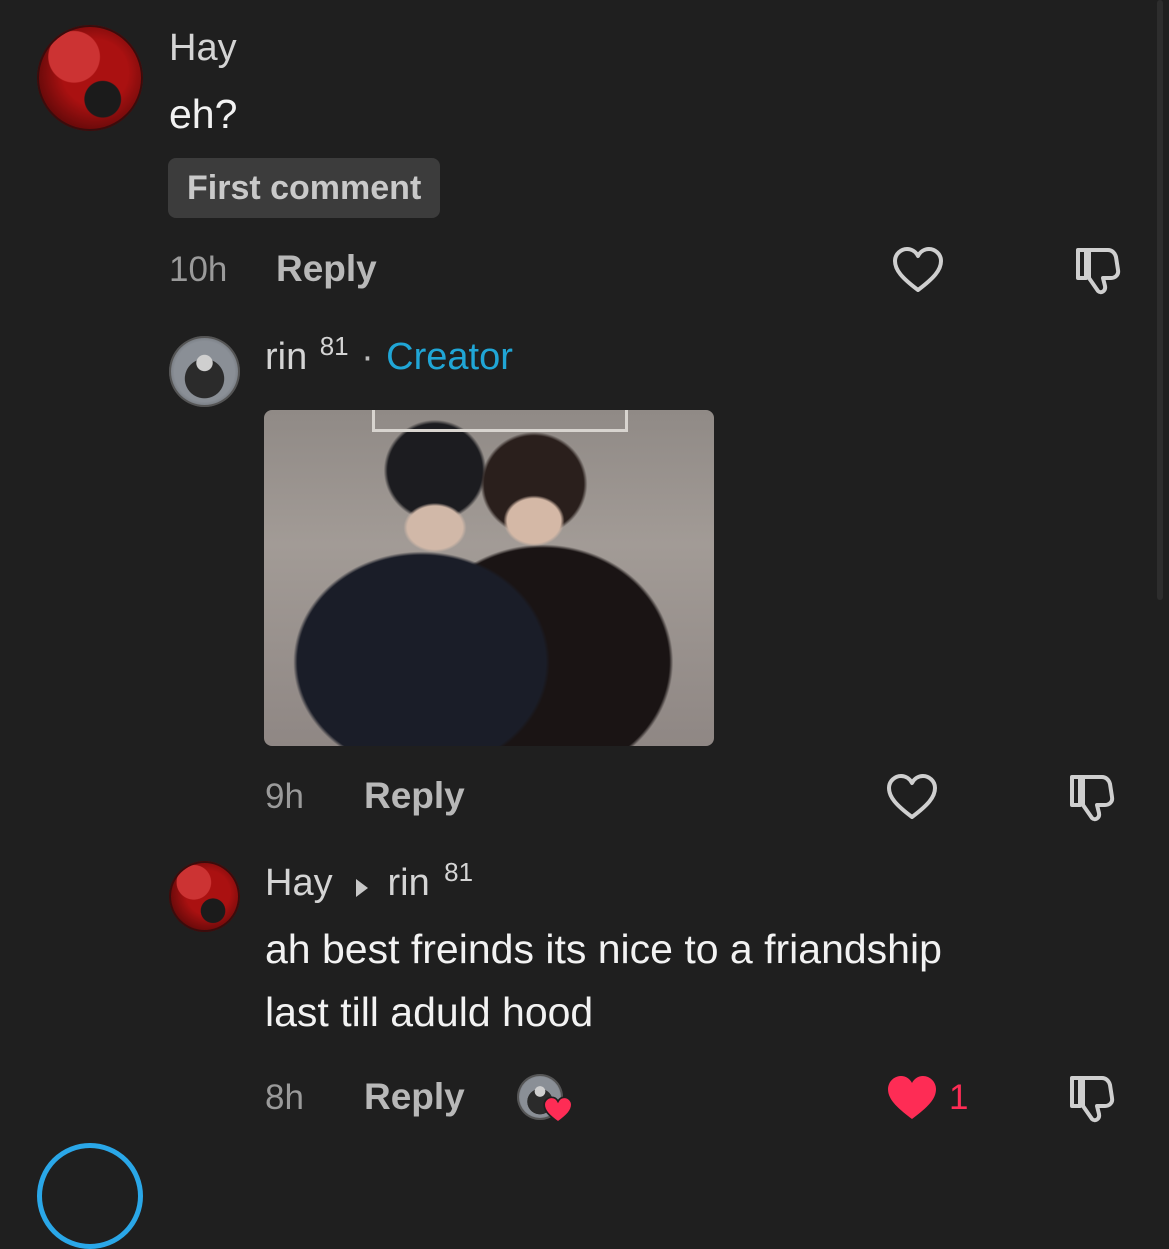 This screenshot has height=1249, width=1169. Describe the element at coordinates (198, 269) in the screenshot. I see `comment-time: 10h` at that location.